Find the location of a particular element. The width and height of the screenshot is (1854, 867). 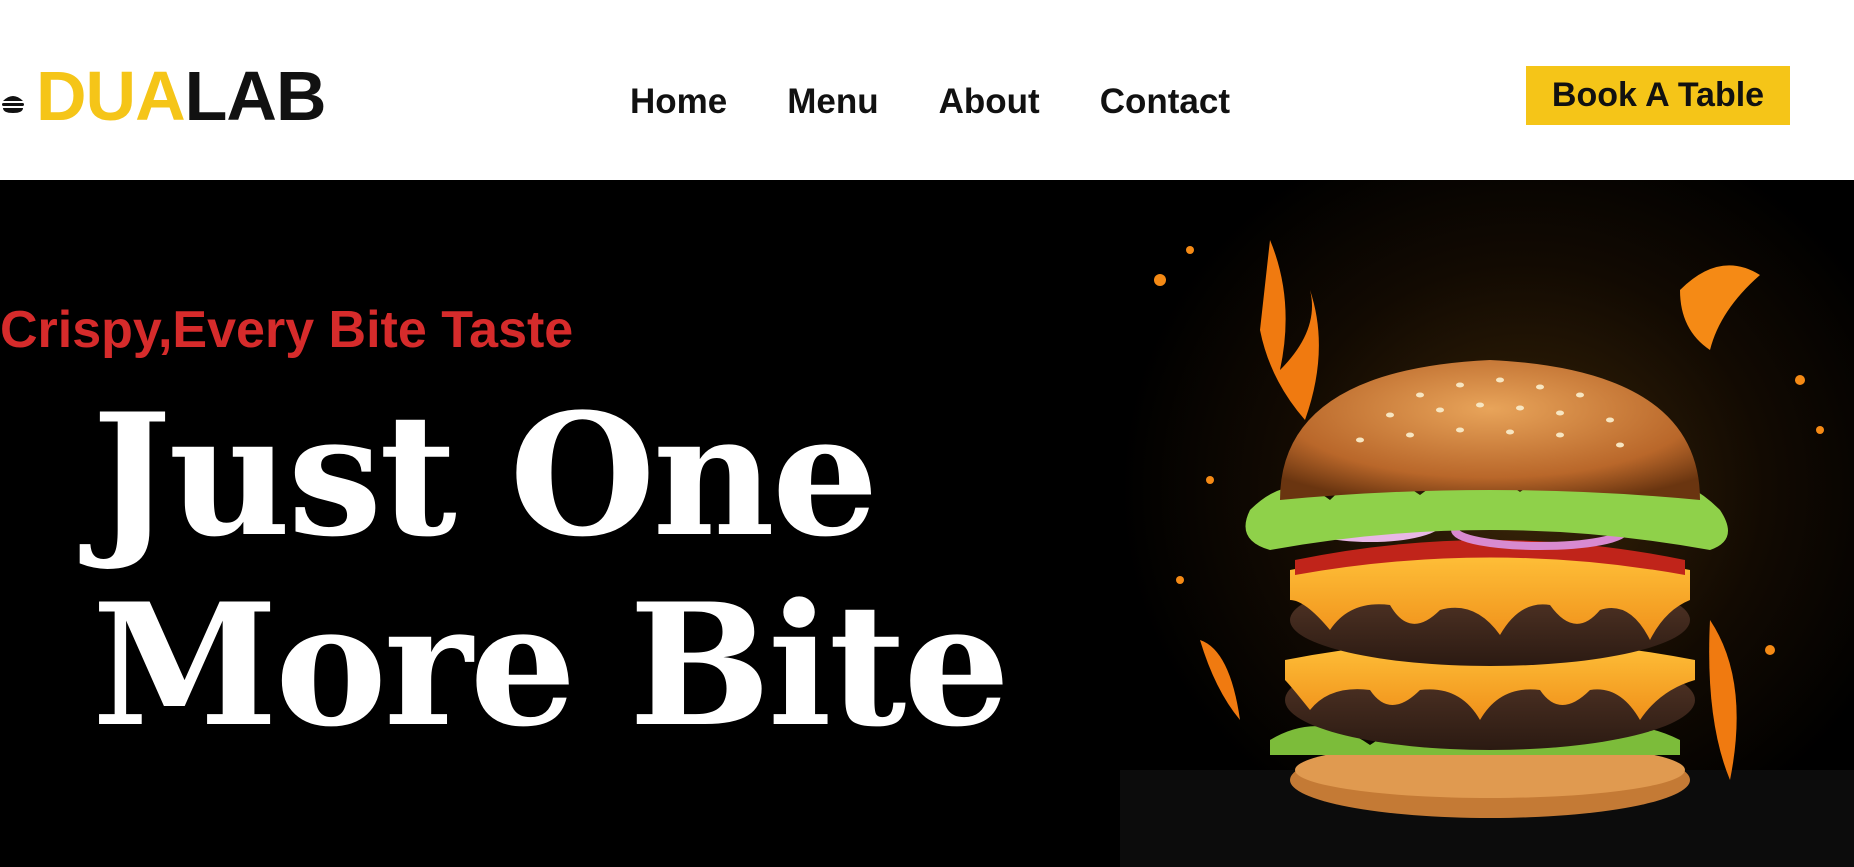

main-nav: Home Menu About Contact is located at coordinates (930, 102).